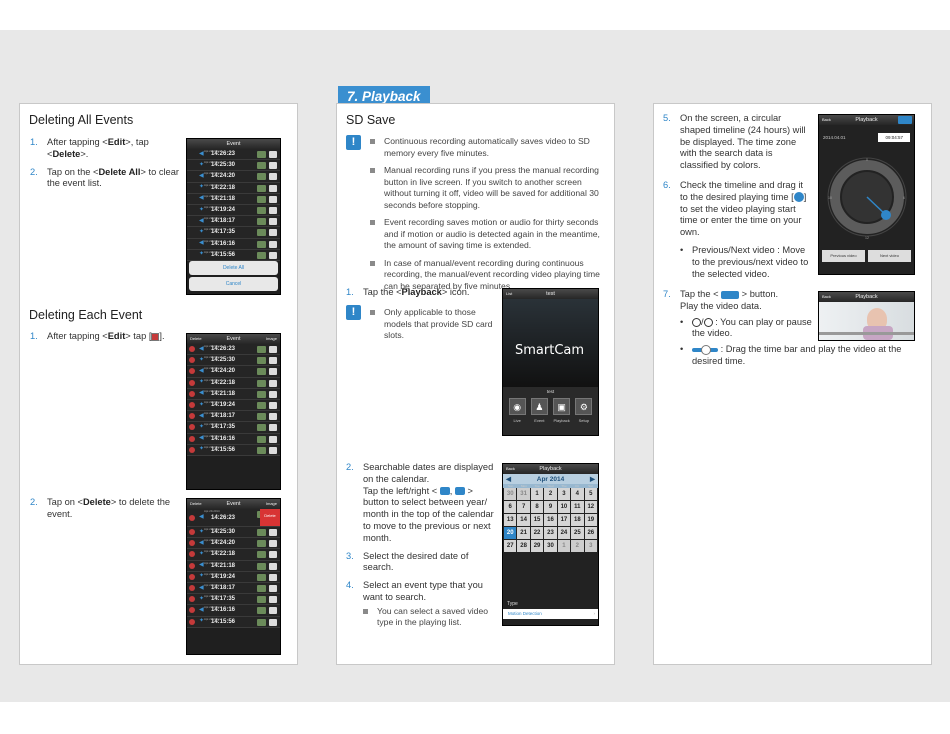 The image size is (950, 734). I want to click on calendar-day: 13, so click(510, 520).